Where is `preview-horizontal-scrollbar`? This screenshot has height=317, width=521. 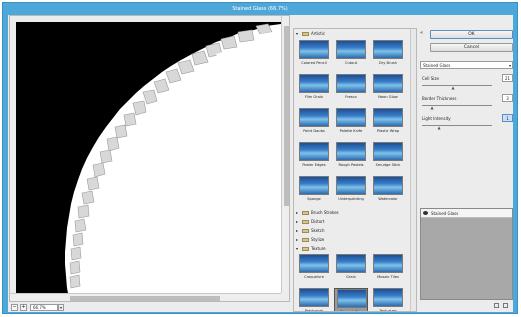 preview-horizontal-scrollbar is located at coordinates (145, 297).